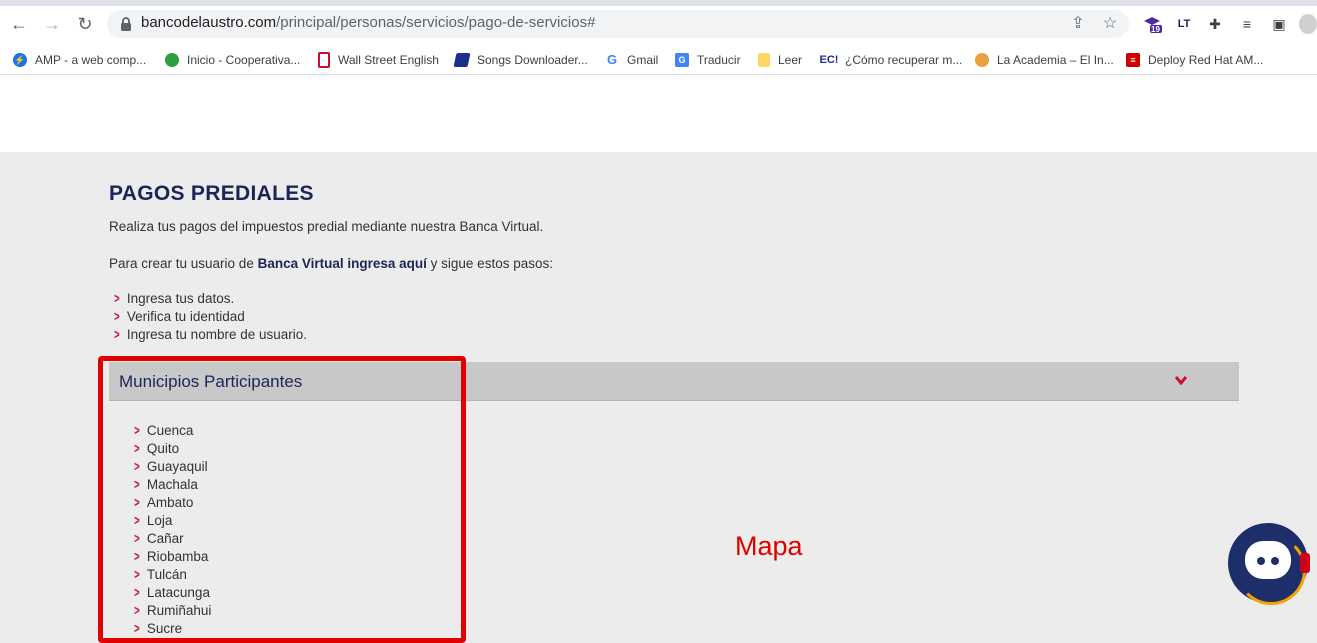  I want to click on bookmark-wall-street-english: Wall Street English, so click(378, 60).